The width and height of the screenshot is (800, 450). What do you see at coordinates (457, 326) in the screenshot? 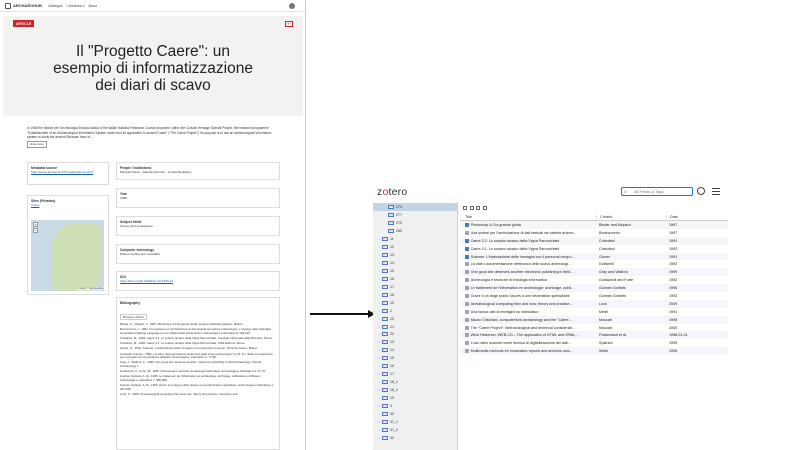
I see `pane-splitter` at bounding box center [457, 326].